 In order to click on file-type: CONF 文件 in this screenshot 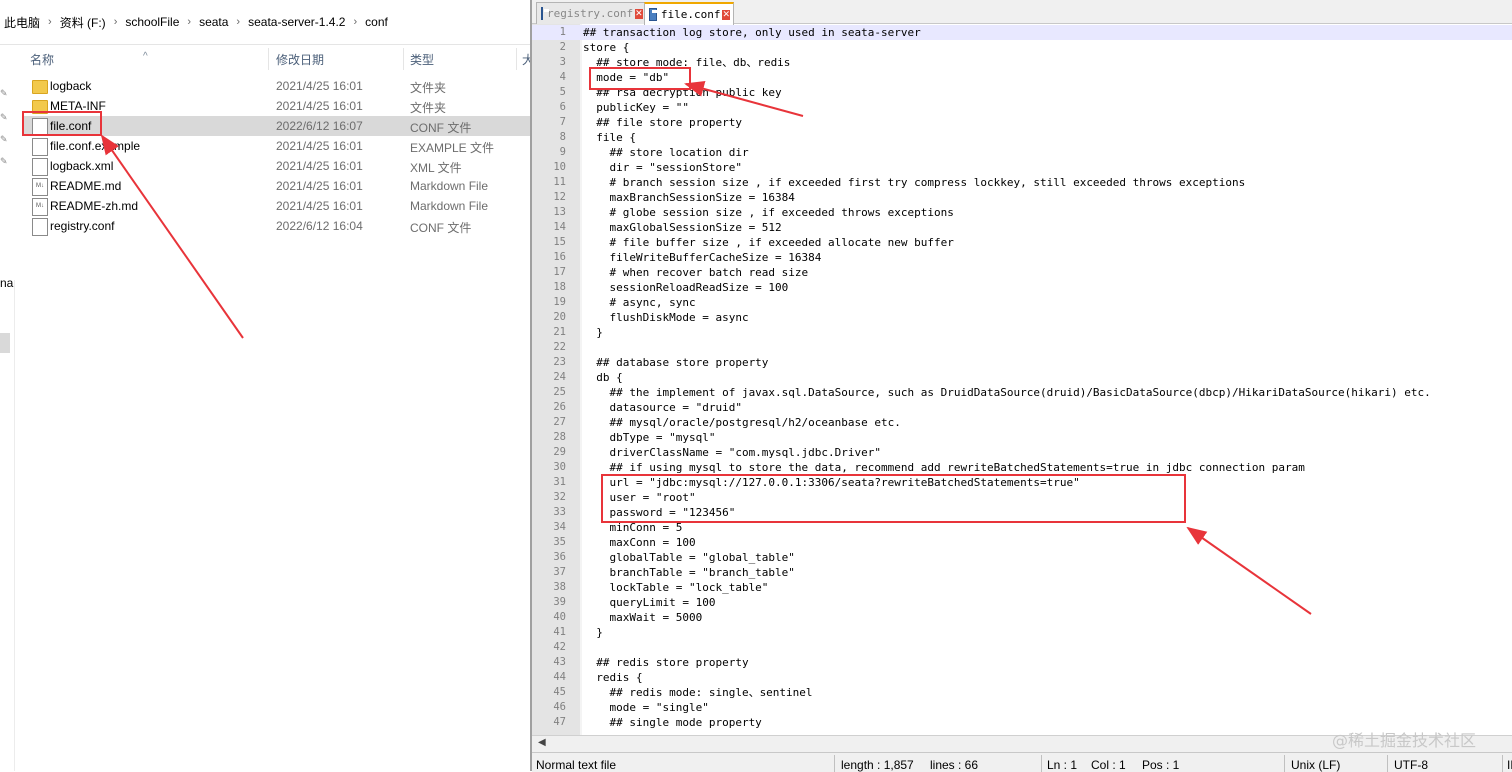, I will do `click(441, 128)`.